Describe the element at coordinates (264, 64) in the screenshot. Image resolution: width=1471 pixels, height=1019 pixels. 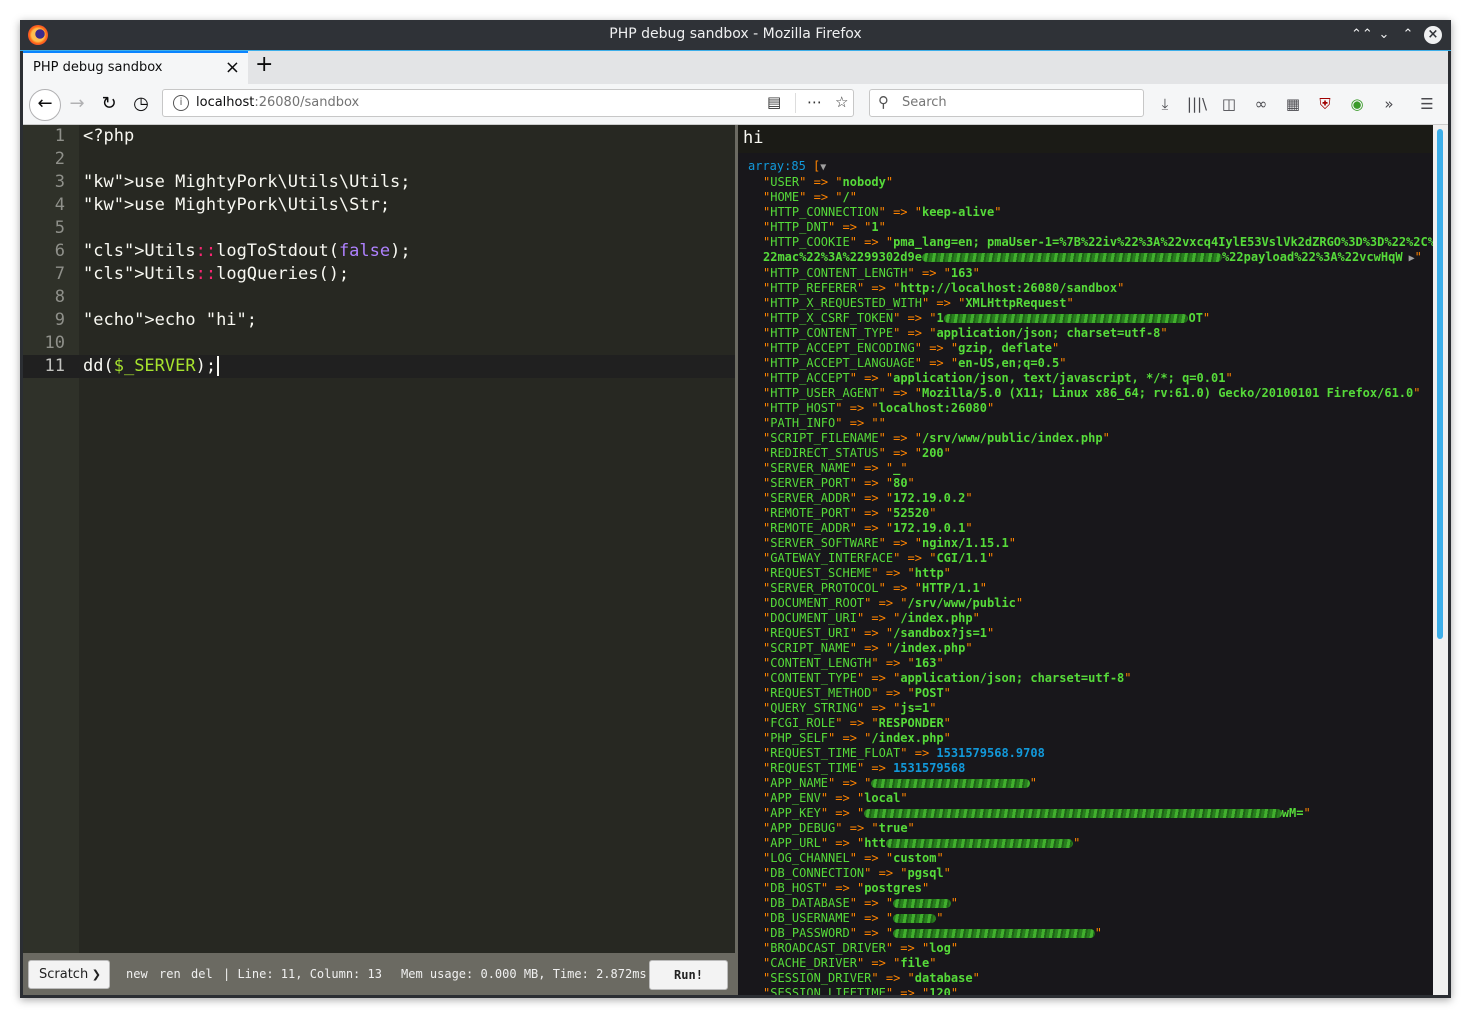
I see `new-tab-button: +` at that location.